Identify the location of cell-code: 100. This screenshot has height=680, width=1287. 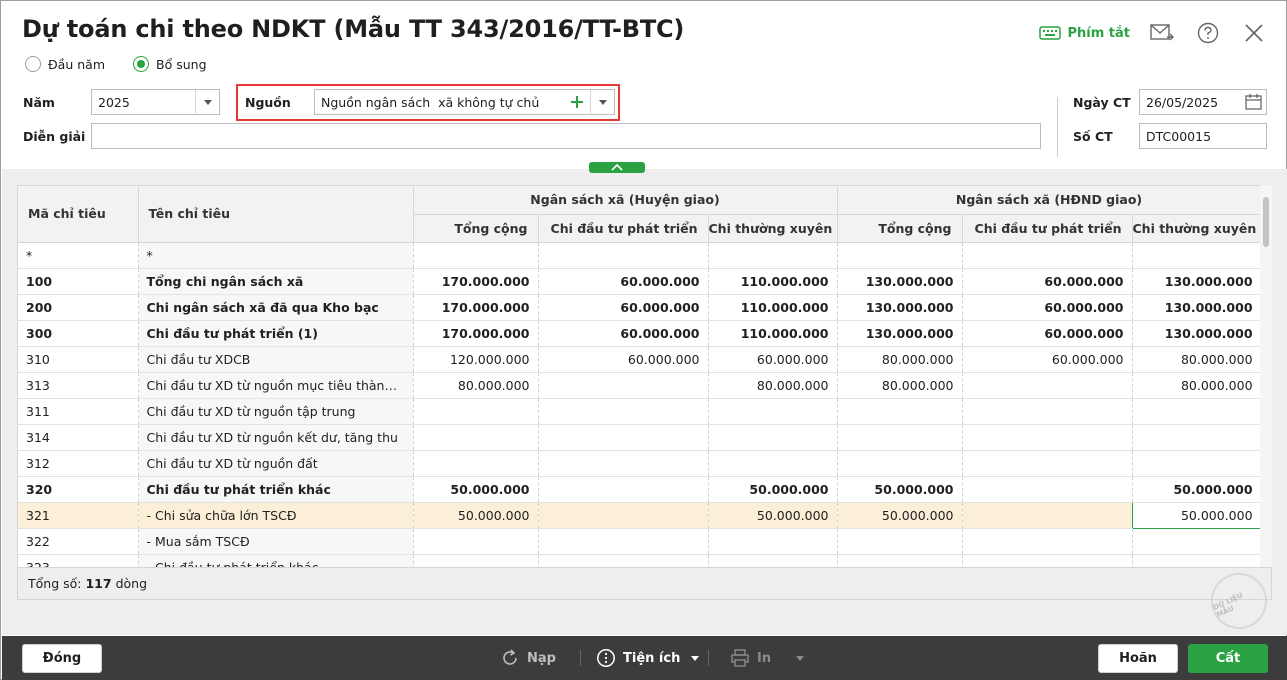
(78, 281).